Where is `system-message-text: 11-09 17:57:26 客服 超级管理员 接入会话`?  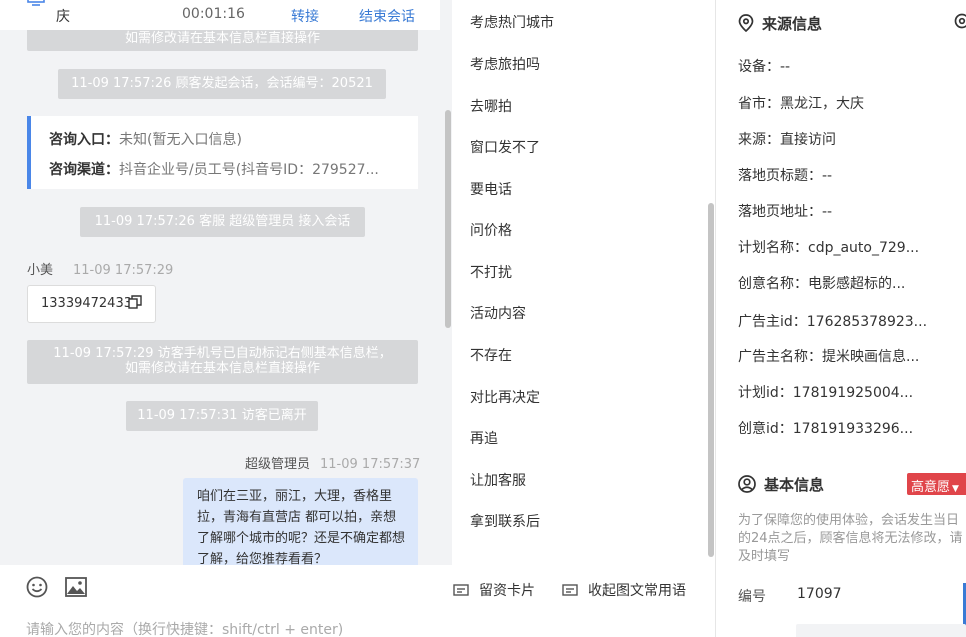
system-message-text: 11-09 17:57:26 客服 超级管理员 接入会话 is located at coordinates (222, 221).